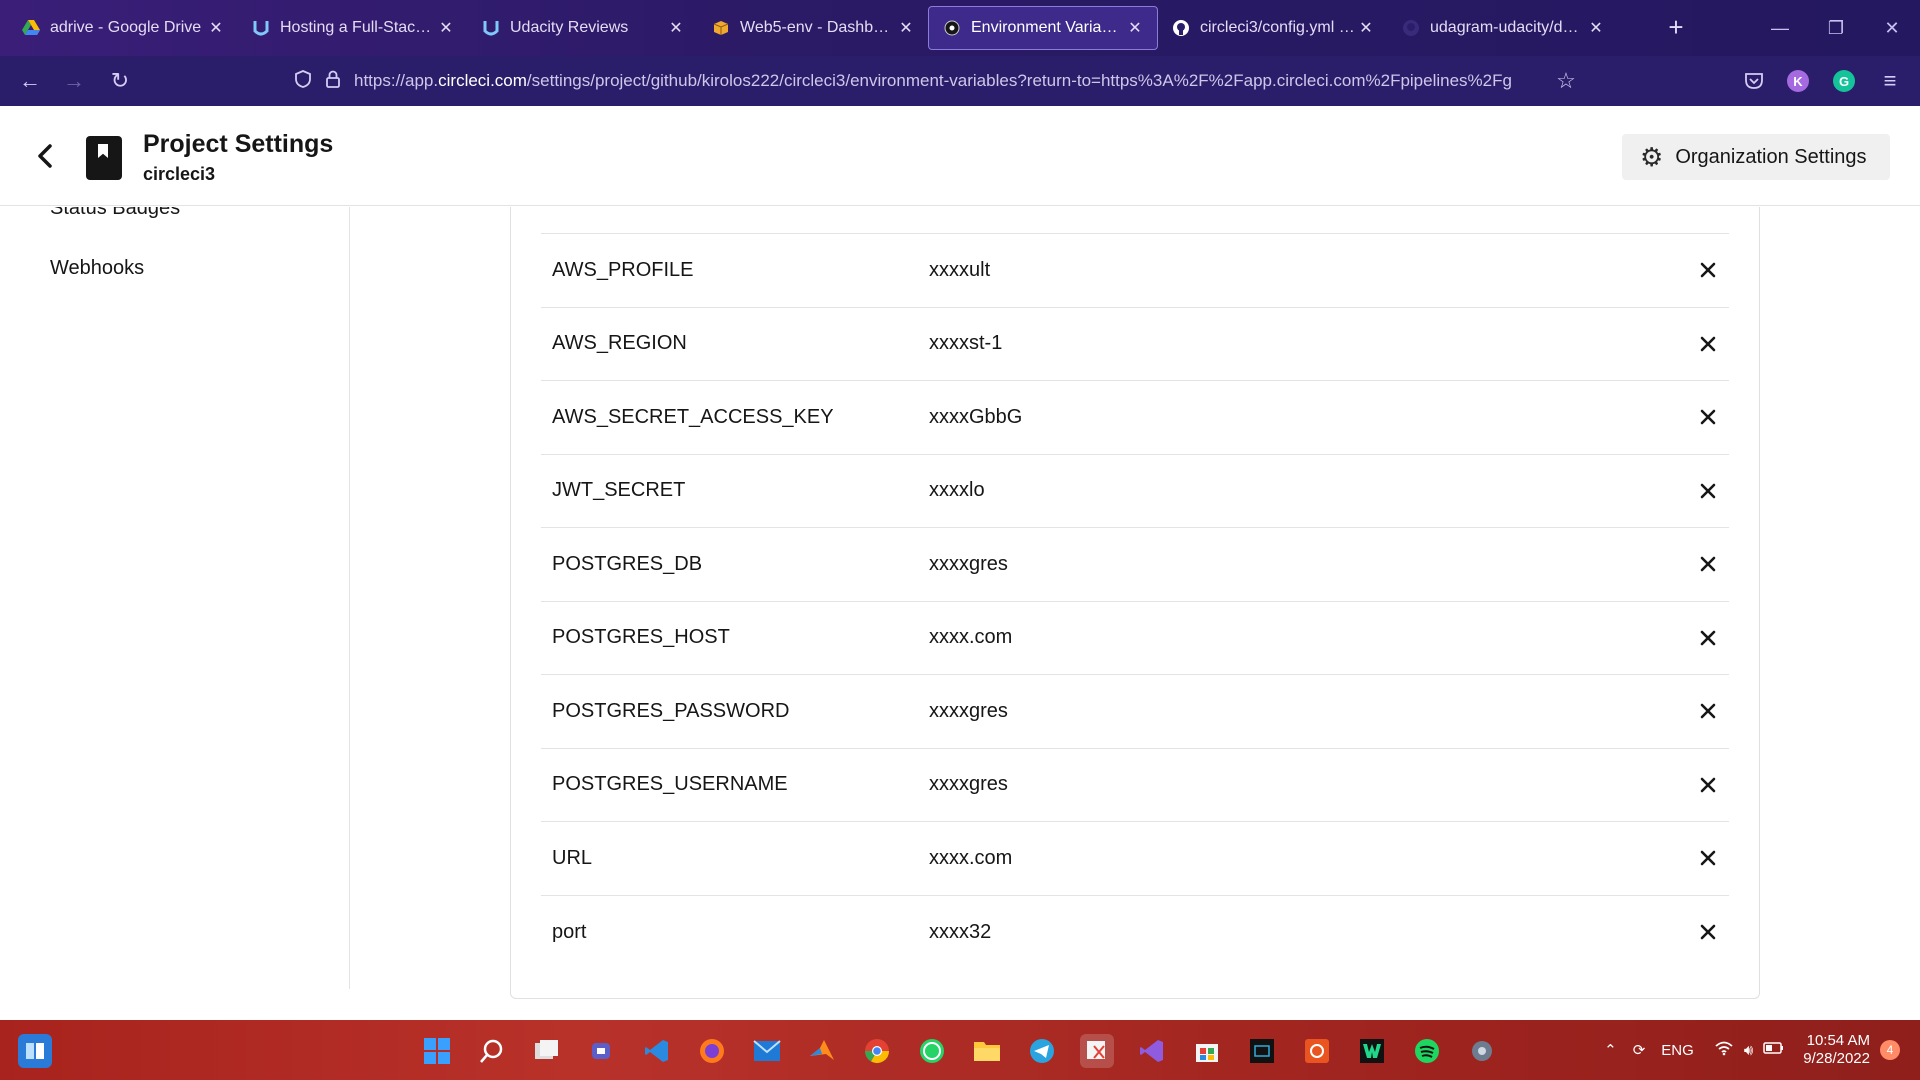  Describe the element at coordinates (97, 268) in the screenshot. I see `sidebar-item-webhooks: Webhooks` at that location.